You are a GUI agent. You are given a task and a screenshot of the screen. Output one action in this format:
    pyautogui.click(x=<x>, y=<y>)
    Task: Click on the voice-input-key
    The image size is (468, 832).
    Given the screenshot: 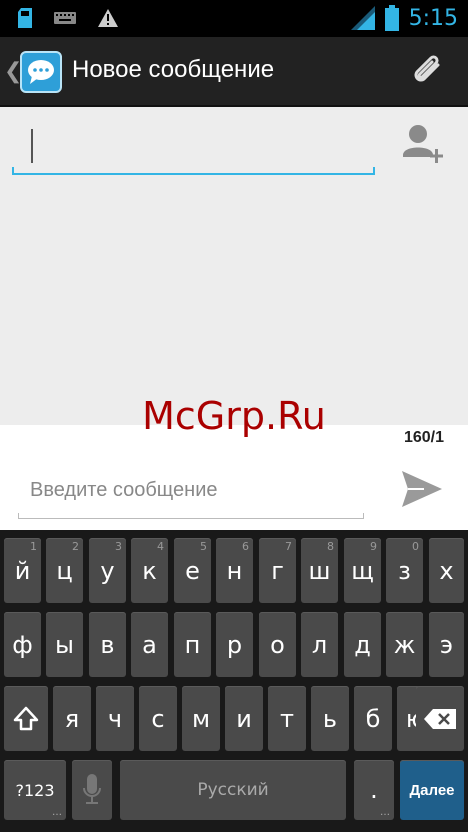 What is the action you would take?
    pyautogui.click(x=92, y=790)
    